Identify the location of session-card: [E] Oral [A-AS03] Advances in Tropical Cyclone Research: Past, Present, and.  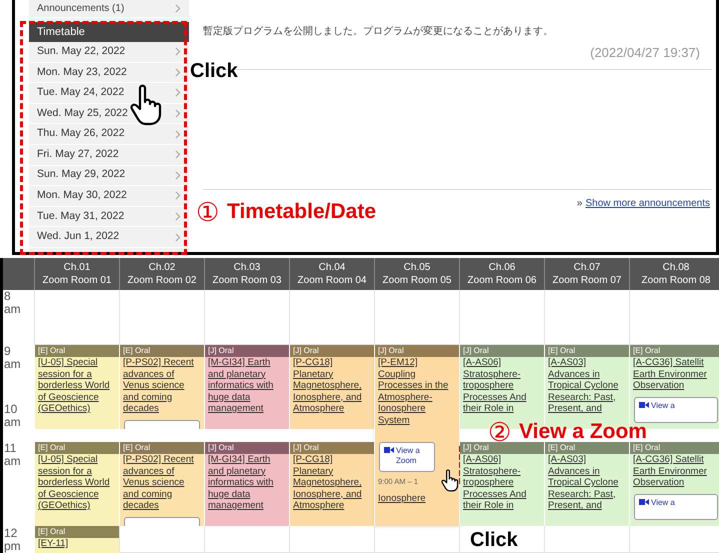
(586, 484).